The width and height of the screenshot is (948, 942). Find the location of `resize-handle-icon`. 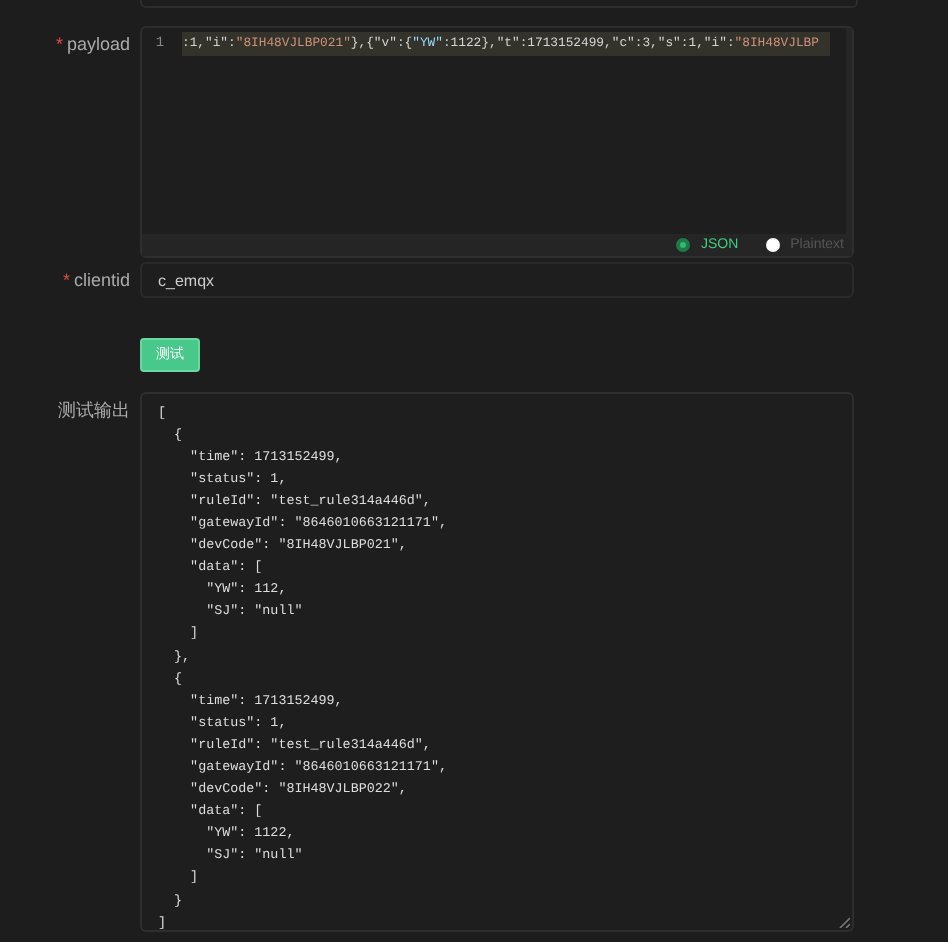

resize-handle-icon is located at coordinates (844, 921).